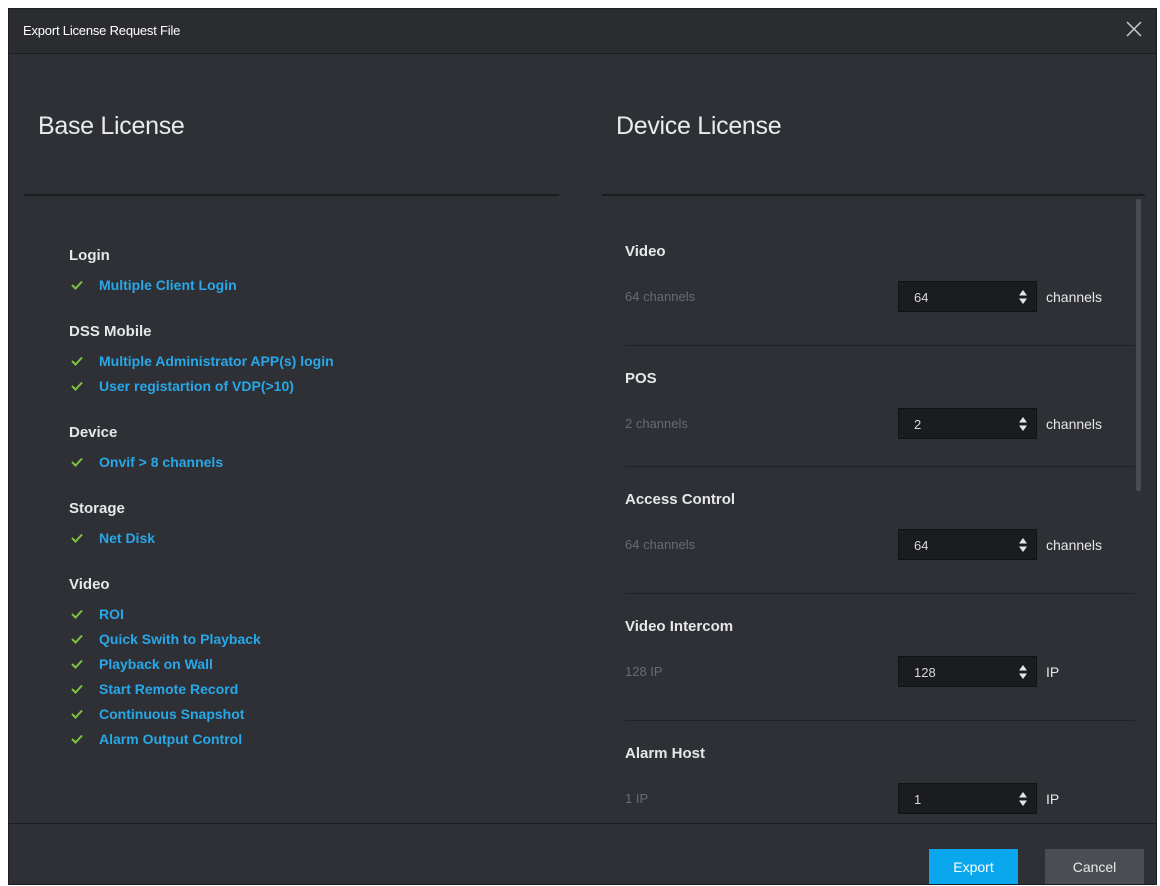 This screenshot has width=1160, height=886. Describe the element at coordinates (917, 799) in the screenshot. I see `stepper-value: 1` at that location.